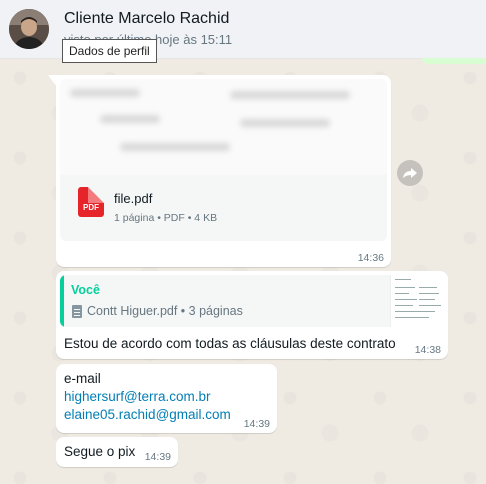 The height and width of the screenshot is (484, 486). I want to click on quote-author: Você, so click(85, 290).